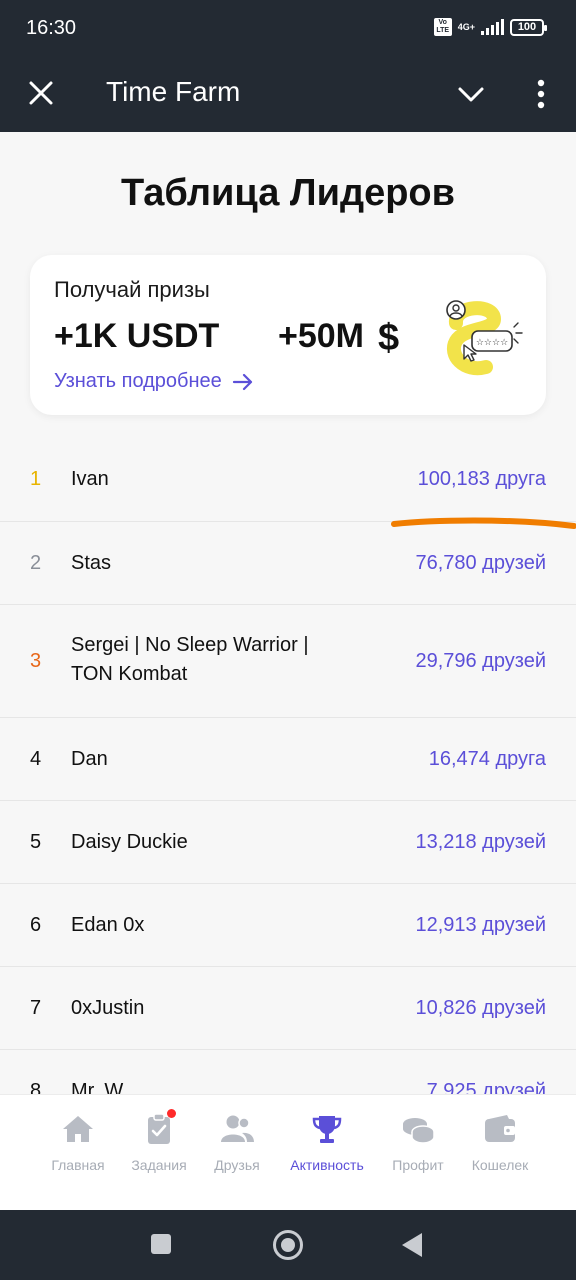  What do you see at coordinates (41, 93) in the screenshot?
I see `close-icon` at bounding box center [41, 93].